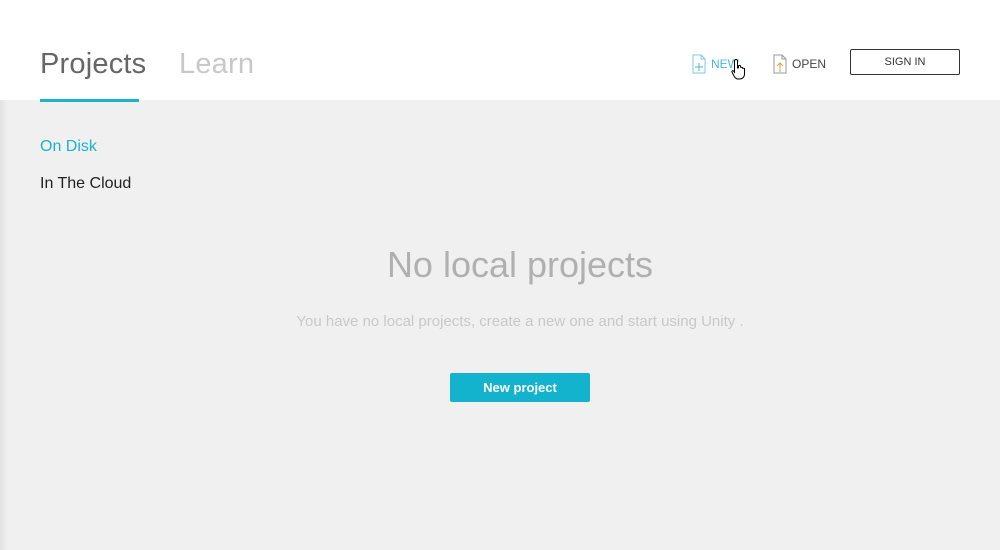 The height and width of the screenshot is (550, 1000). I want to click on new-project-button: New project, so click(520, 387).